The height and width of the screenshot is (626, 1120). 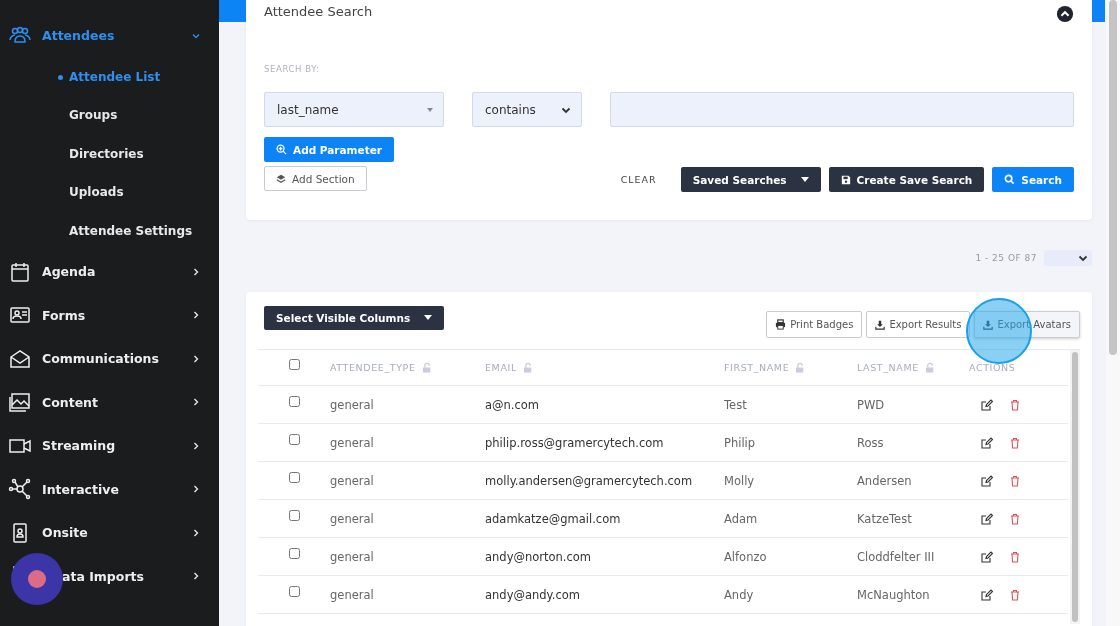 What do you see at coordinates (354, 109) in the screenshot?
I see `field-select: last_name` at bounding box center [354, 109].